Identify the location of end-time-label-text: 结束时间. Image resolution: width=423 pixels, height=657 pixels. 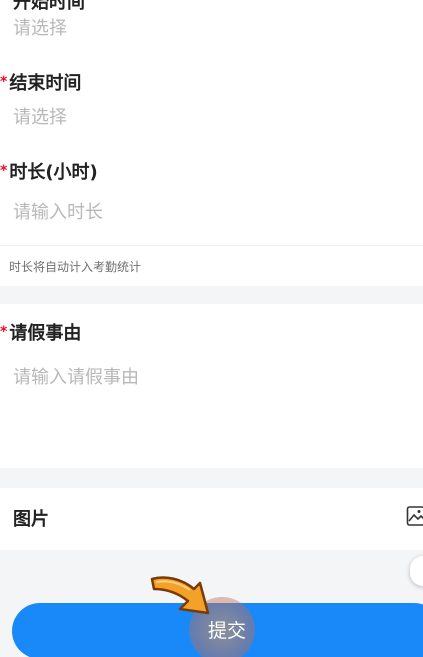
(45, 83).